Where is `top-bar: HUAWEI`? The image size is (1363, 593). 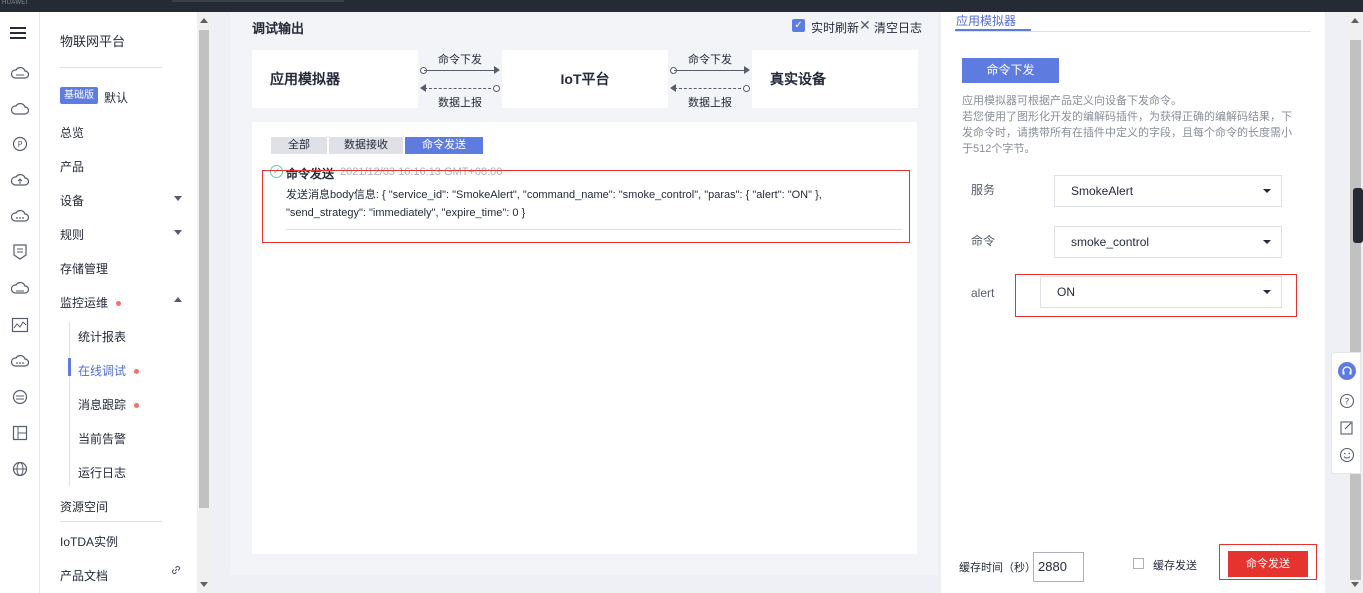 top-bar: HUAWEI is located at coordinates (681, 6).